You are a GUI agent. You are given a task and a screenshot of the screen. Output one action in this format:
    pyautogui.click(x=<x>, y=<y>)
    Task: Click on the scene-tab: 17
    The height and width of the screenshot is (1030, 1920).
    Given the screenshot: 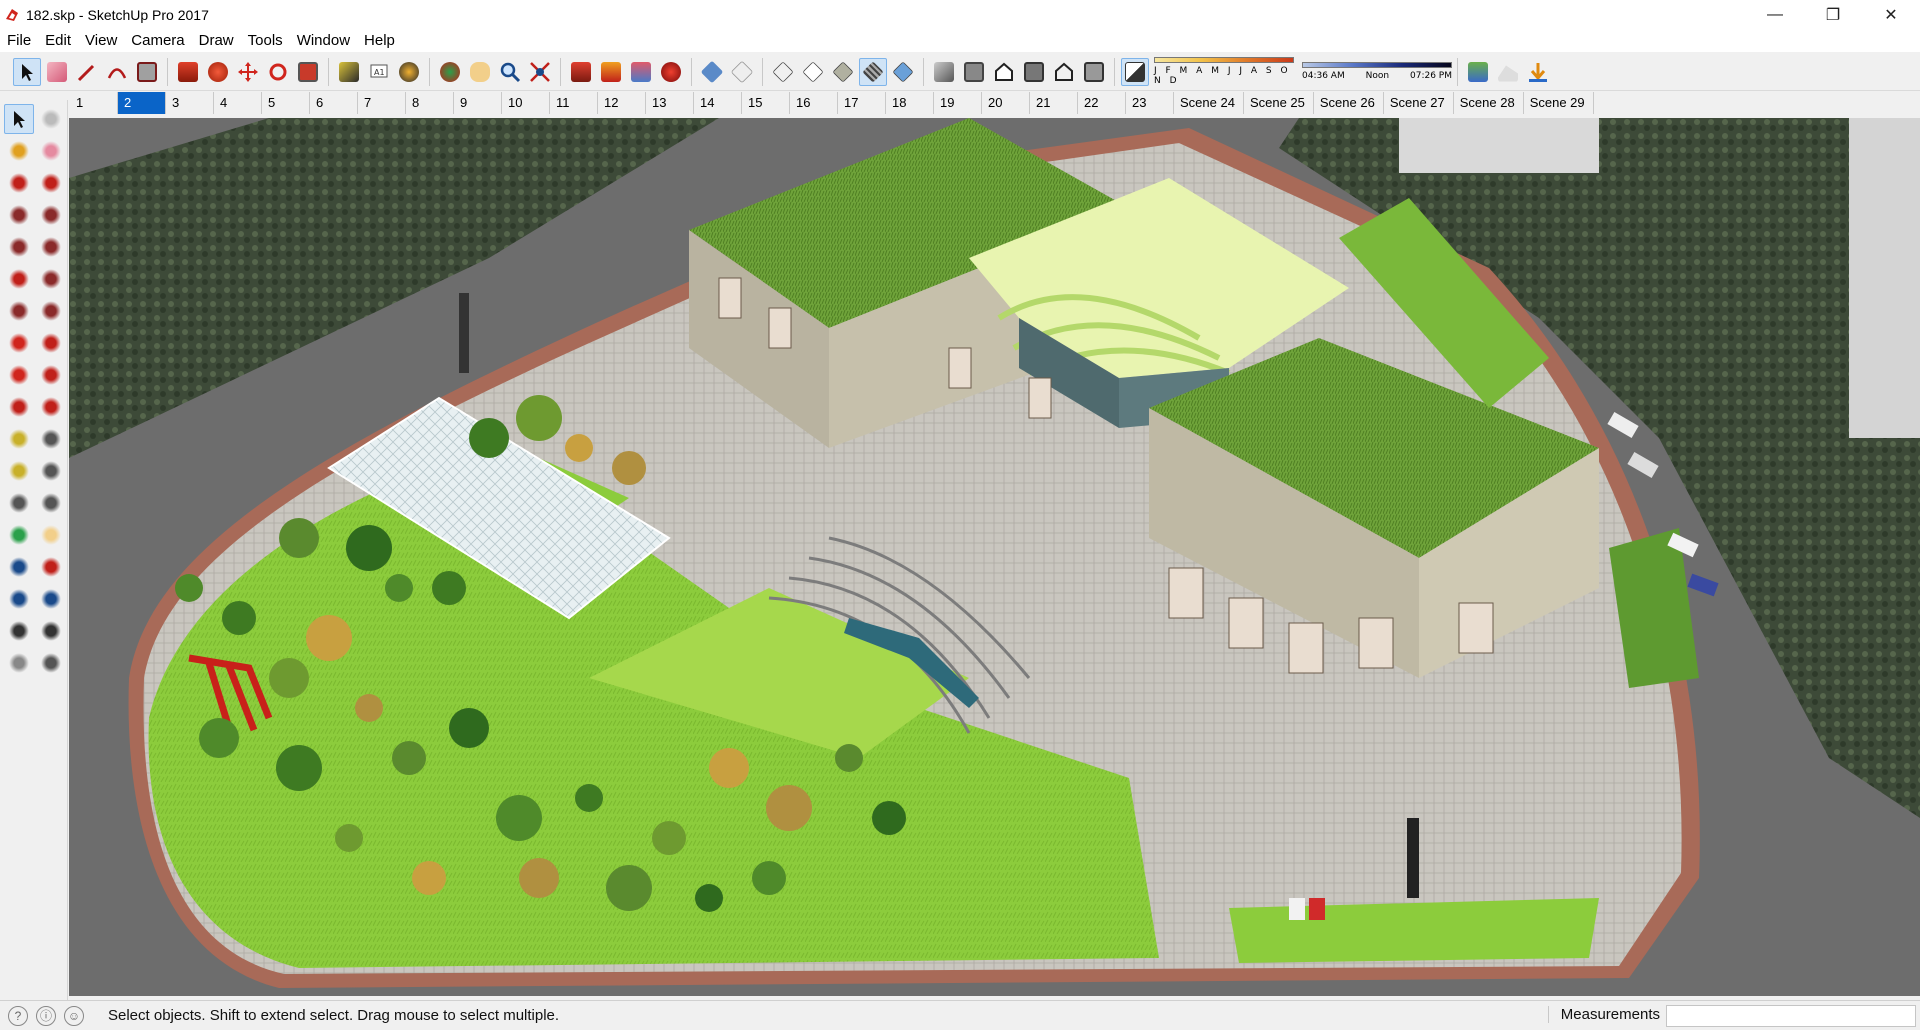 What is the action you would take?
    pyautogui.click(x=862, y=103)
    